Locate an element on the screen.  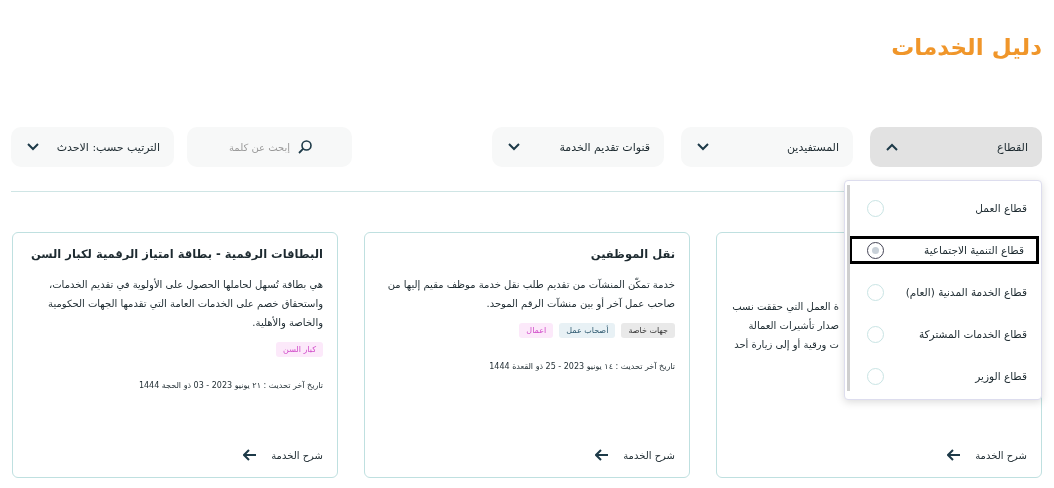
card-description: ة العمل التي حققت نسب is located at coordinates (785, 307).